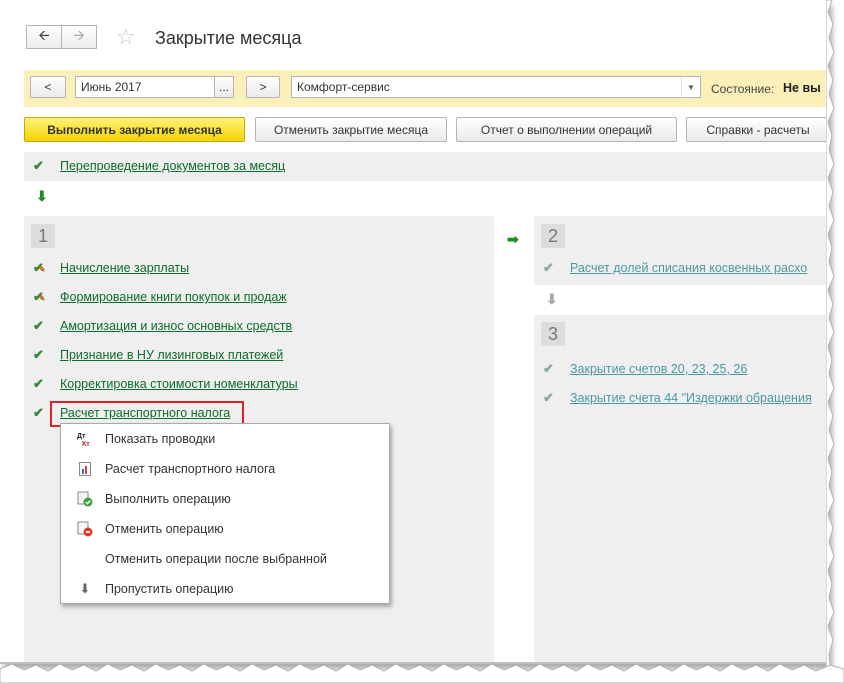 The image size is (844, 683). I want to click on operation-link-indirect-costs: Расчет долей списания косвенных расхо, so click(688, 268).